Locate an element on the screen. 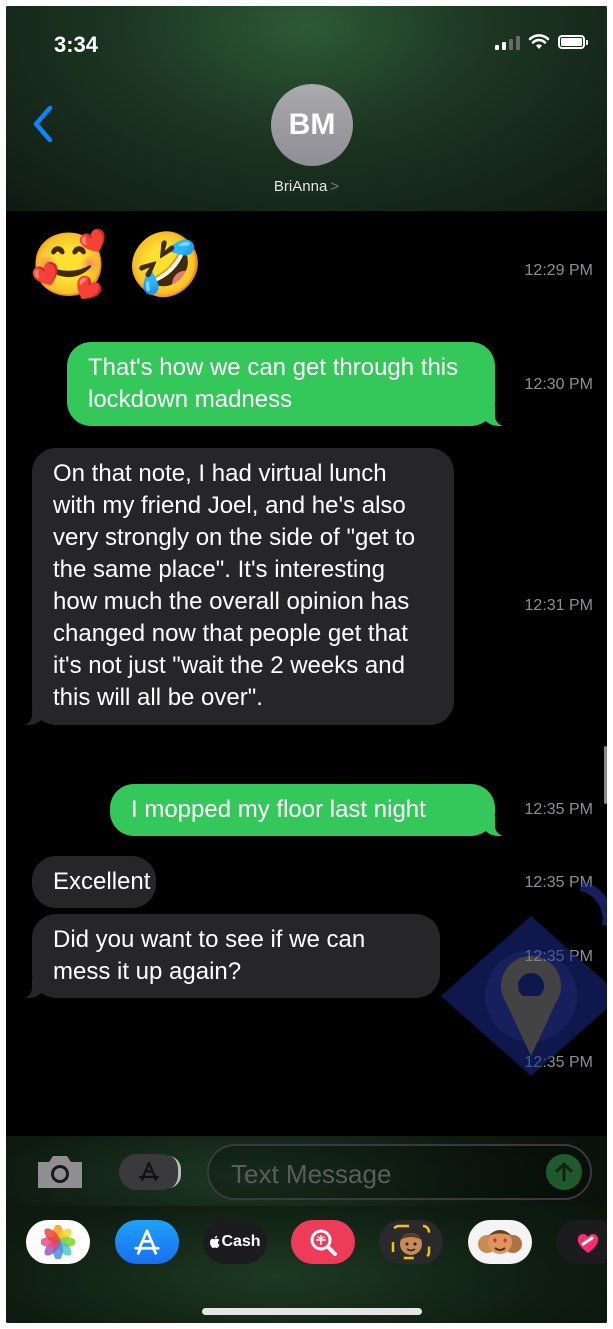 This screenshot has width=613, height=1329. location-pin-watermark-icon is located at coordinates (524, 978).